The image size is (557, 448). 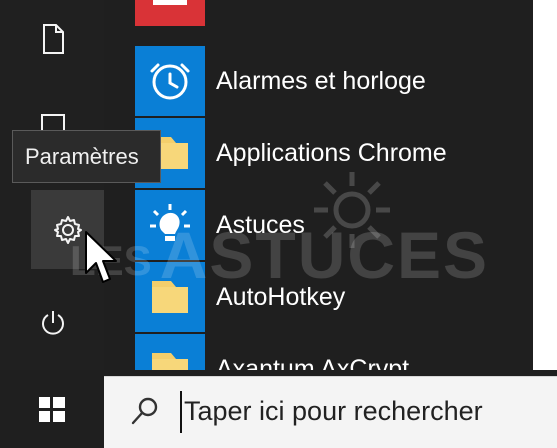 I want to click on app-label: Astuces, so click(x=260, y=225).